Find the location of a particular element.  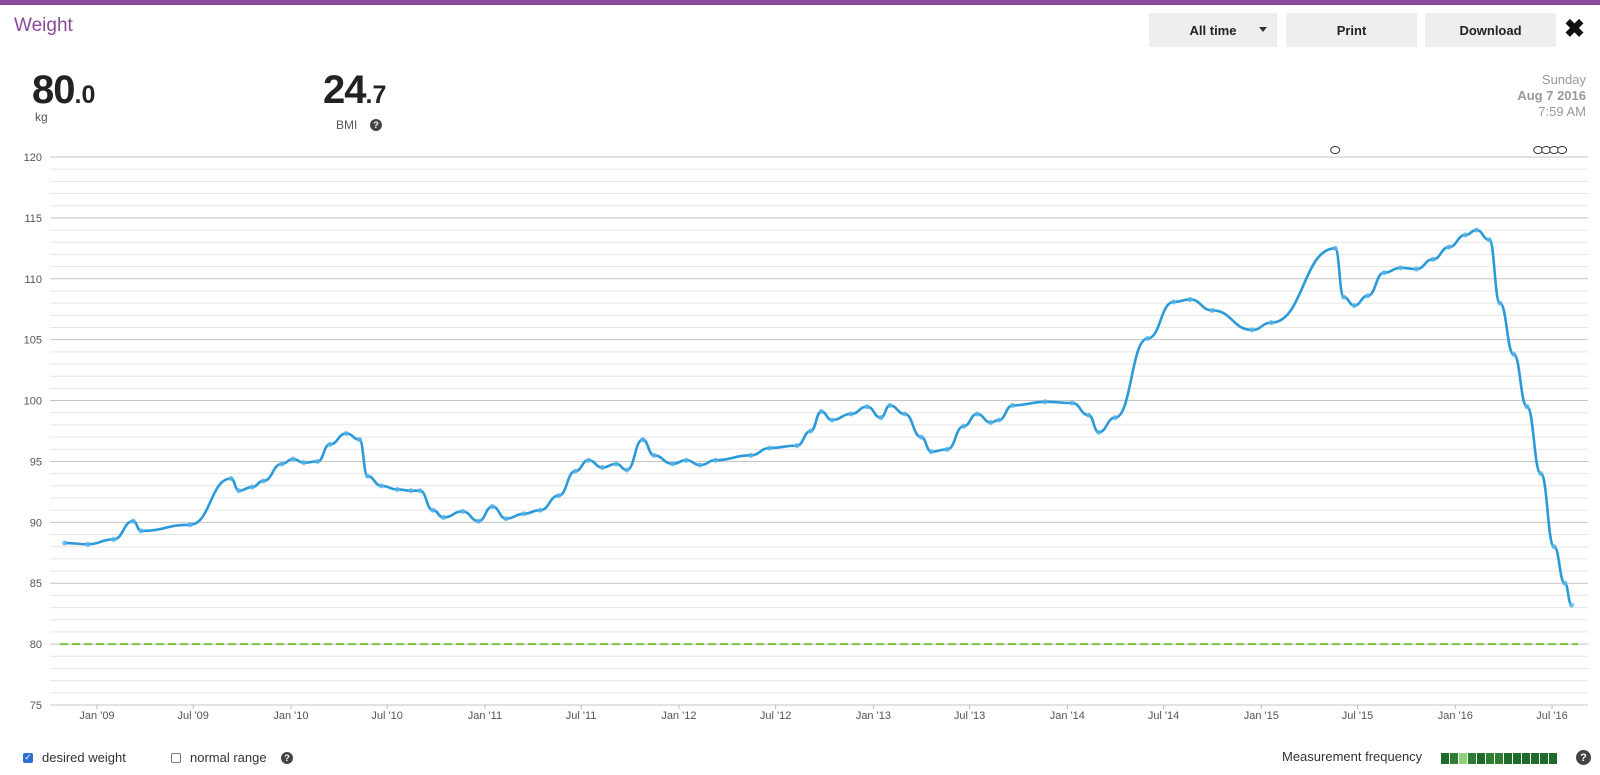

time-range-select: All time is located at coordinates (1213, 30).